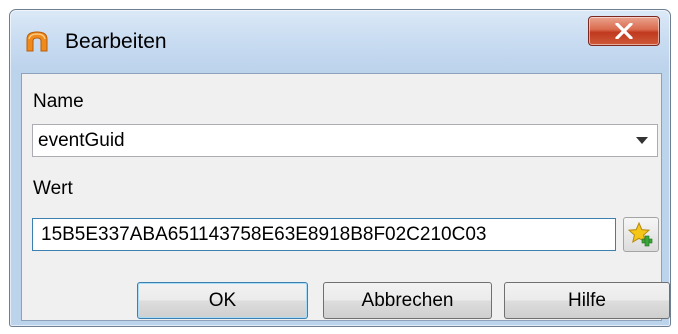 The image size is (678, 334). What do you see at coordinates (81, 140) in the screenshot?
I see `name-combobox-value: eventGuid` at bounding box center [81, 140].